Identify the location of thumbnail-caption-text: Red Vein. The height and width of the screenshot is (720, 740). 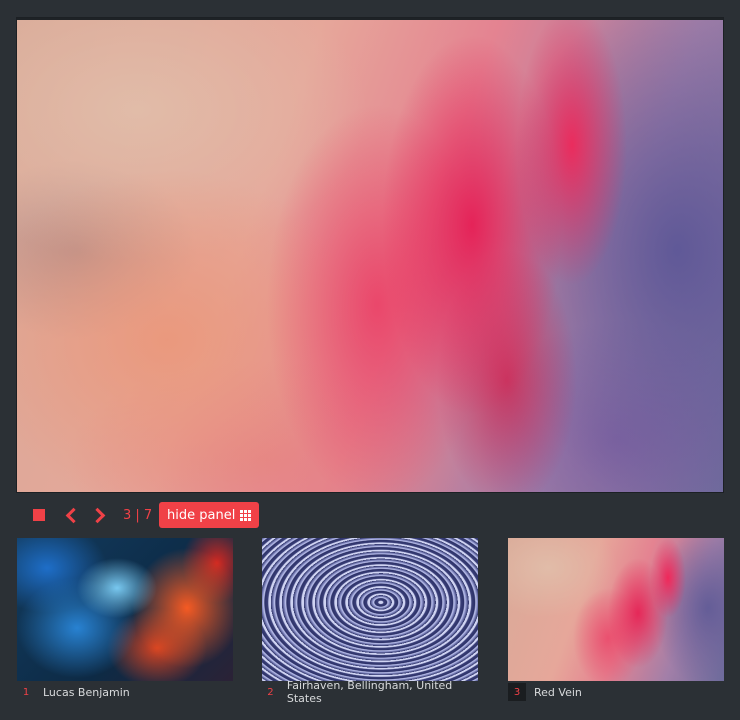
(558, 692).